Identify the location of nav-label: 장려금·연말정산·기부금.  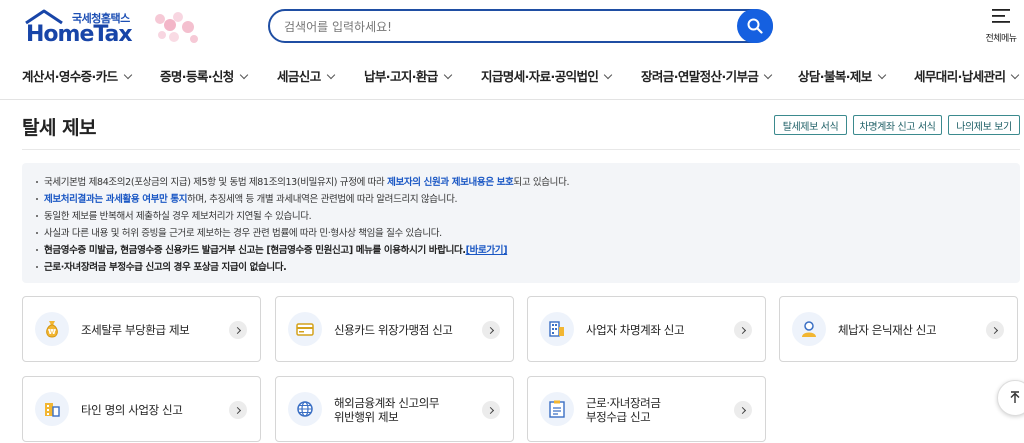
(700, 76).